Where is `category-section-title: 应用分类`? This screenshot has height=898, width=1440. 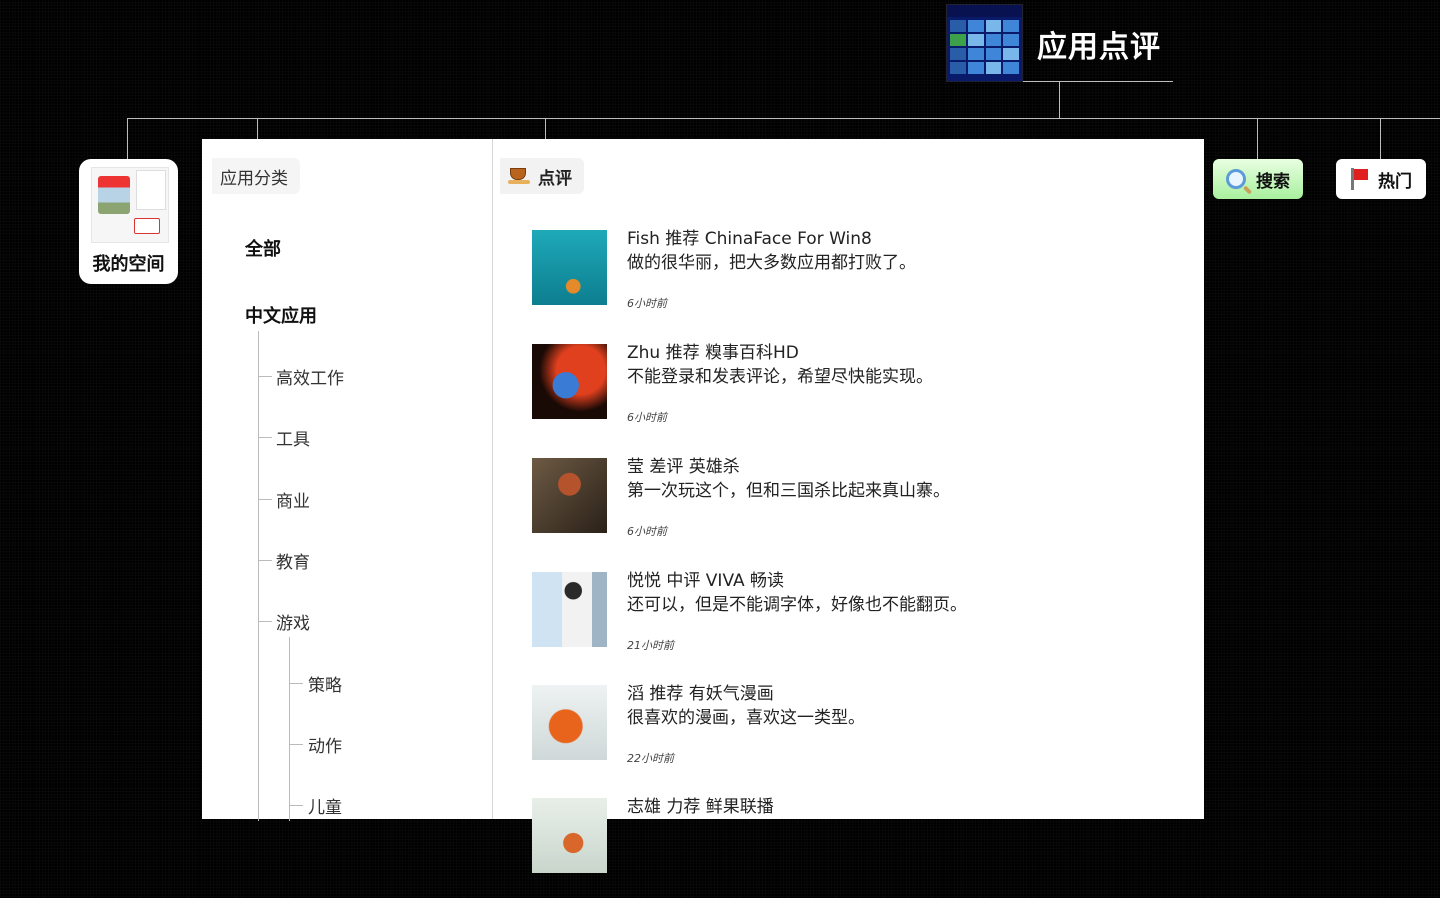
category-section-title: 应用分类 is located at coordinates (256, 176).